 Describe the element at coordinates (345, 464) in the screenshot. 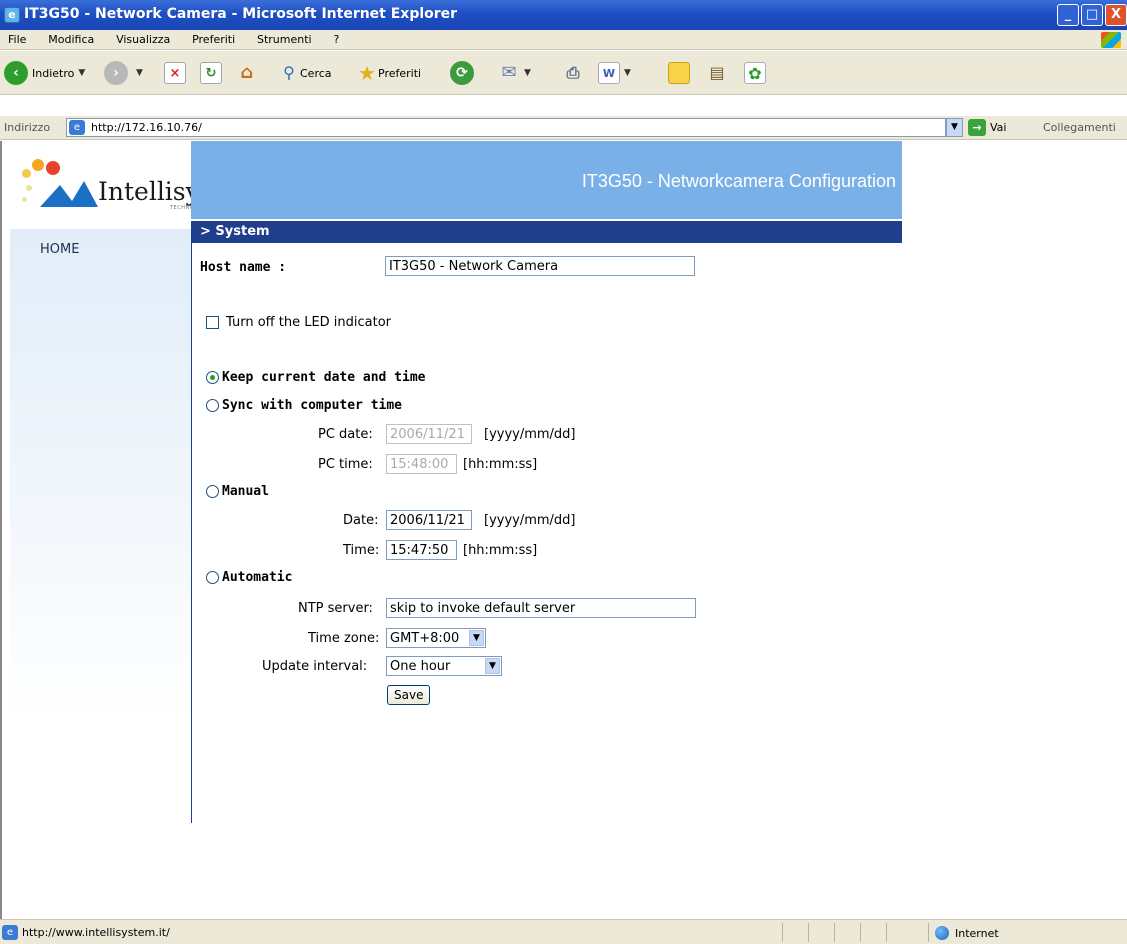

I see `pc-time-label: PC time:` at that location.